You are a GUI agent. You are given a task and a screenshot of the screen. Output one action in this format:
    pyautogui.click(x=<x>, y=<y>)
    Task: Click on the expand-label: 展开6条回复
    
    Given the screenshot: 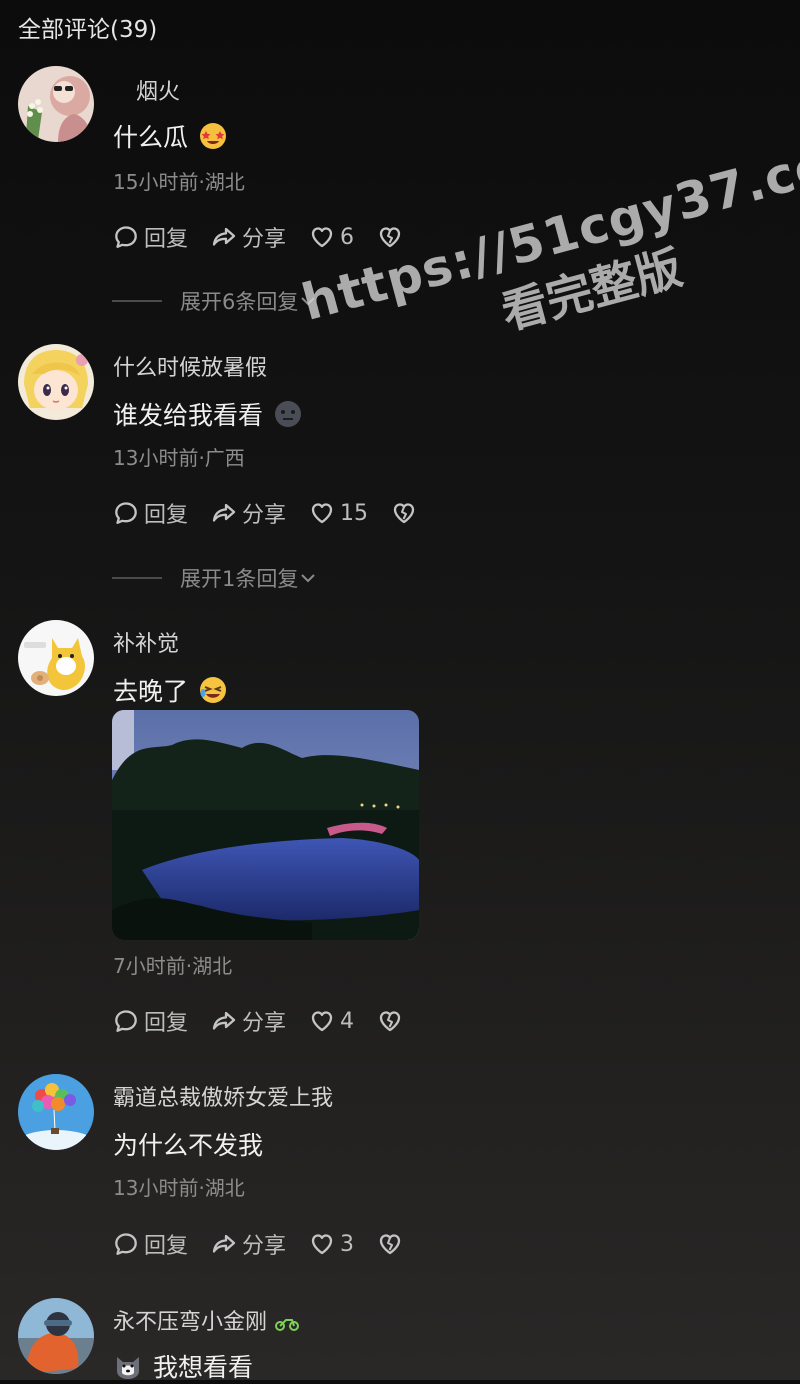 What is the action you would take?
    pyautogui.click(x=239, y=302)
    